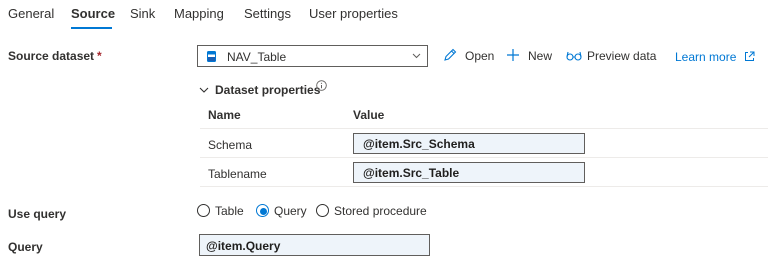 This screenshot has width=768, height=262. I want to click on tab-mapping: Mapping, so click(199, 13).